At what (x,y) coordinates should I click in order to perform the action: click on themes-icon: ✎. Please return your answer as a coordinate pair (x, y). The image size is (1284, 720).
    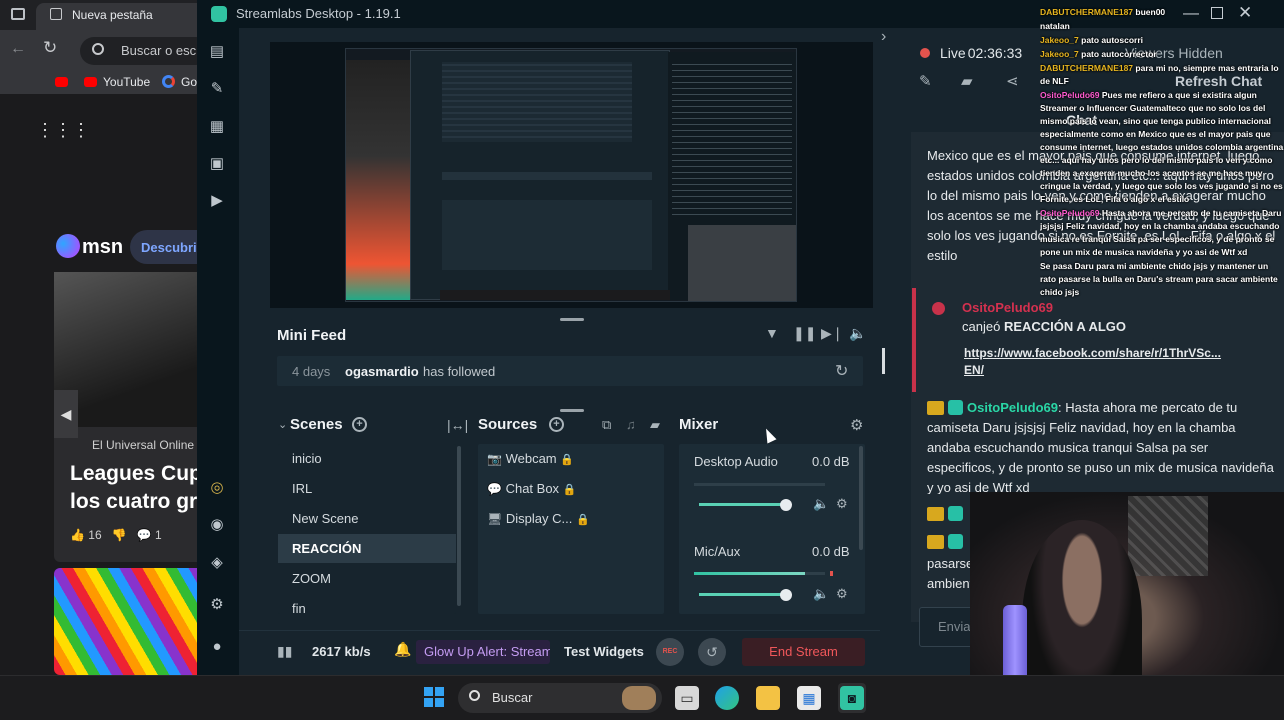
    Looking at the image, I should click on (217, 89).